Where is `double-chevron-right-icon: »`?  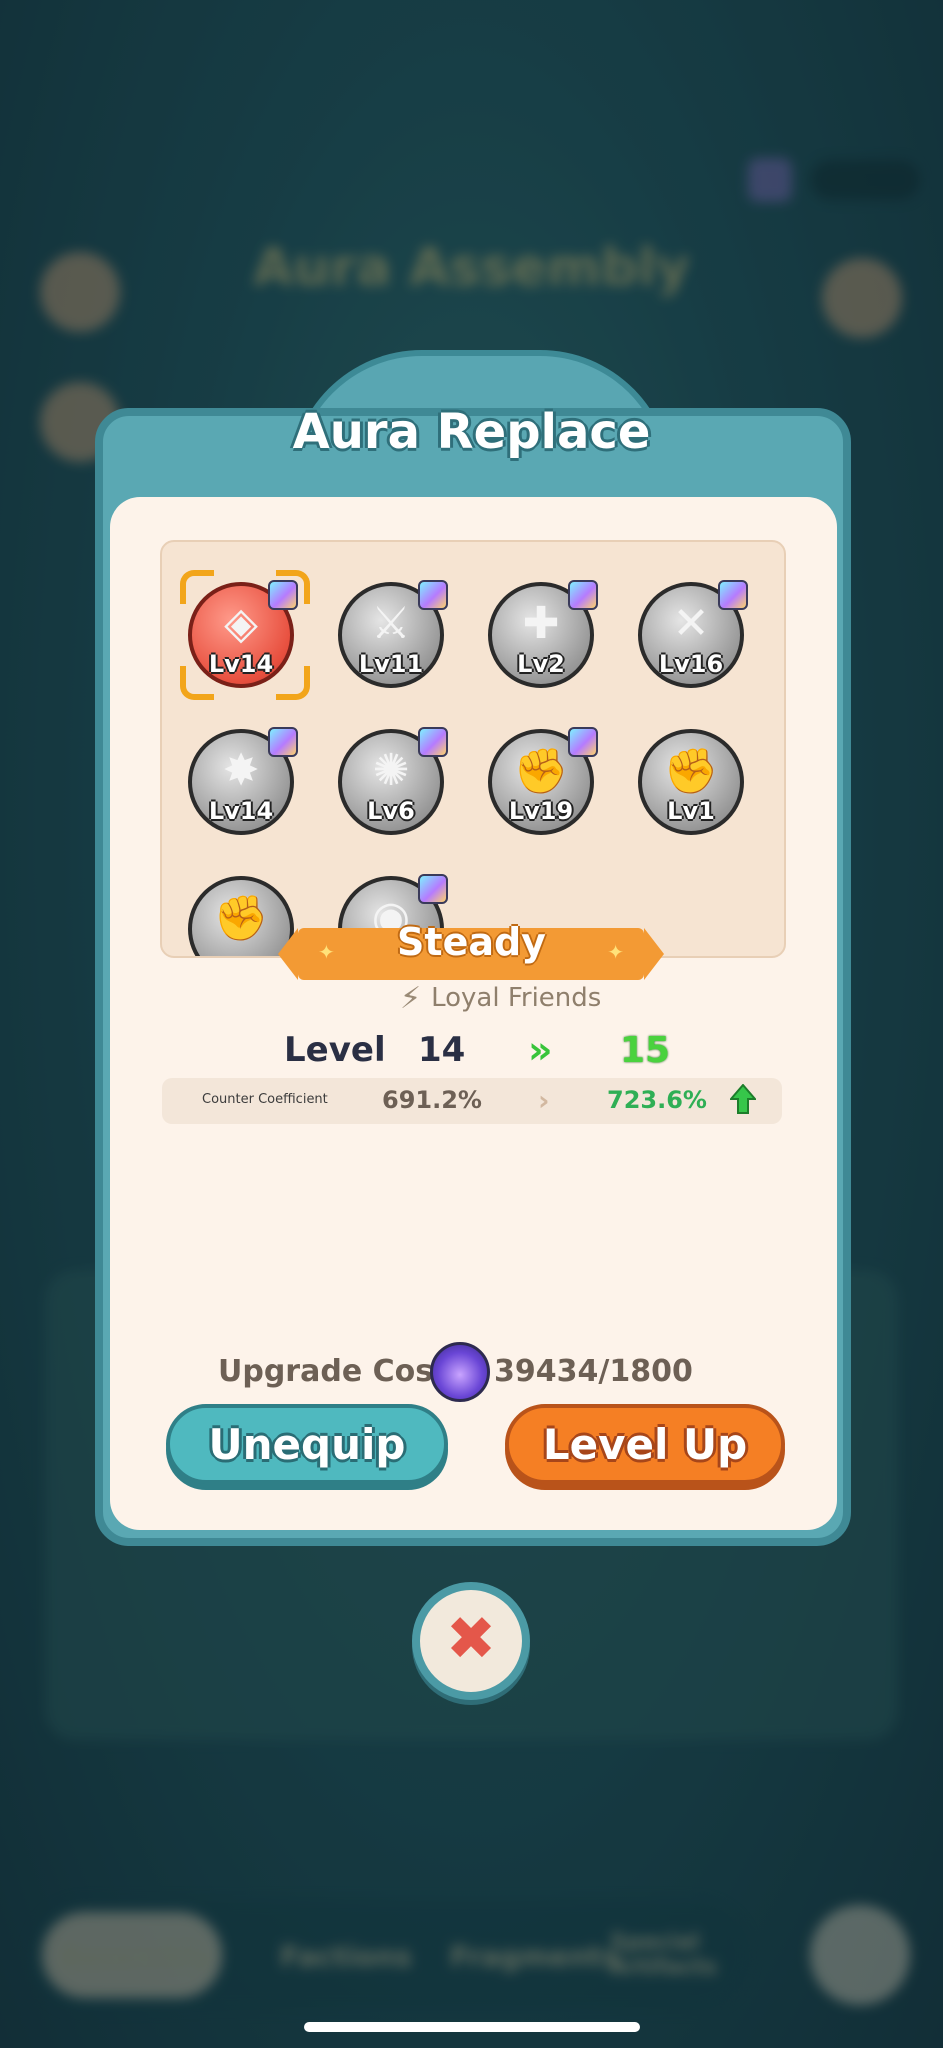
double-chevron-right-icon: » is located at coordinates (540, 1050).